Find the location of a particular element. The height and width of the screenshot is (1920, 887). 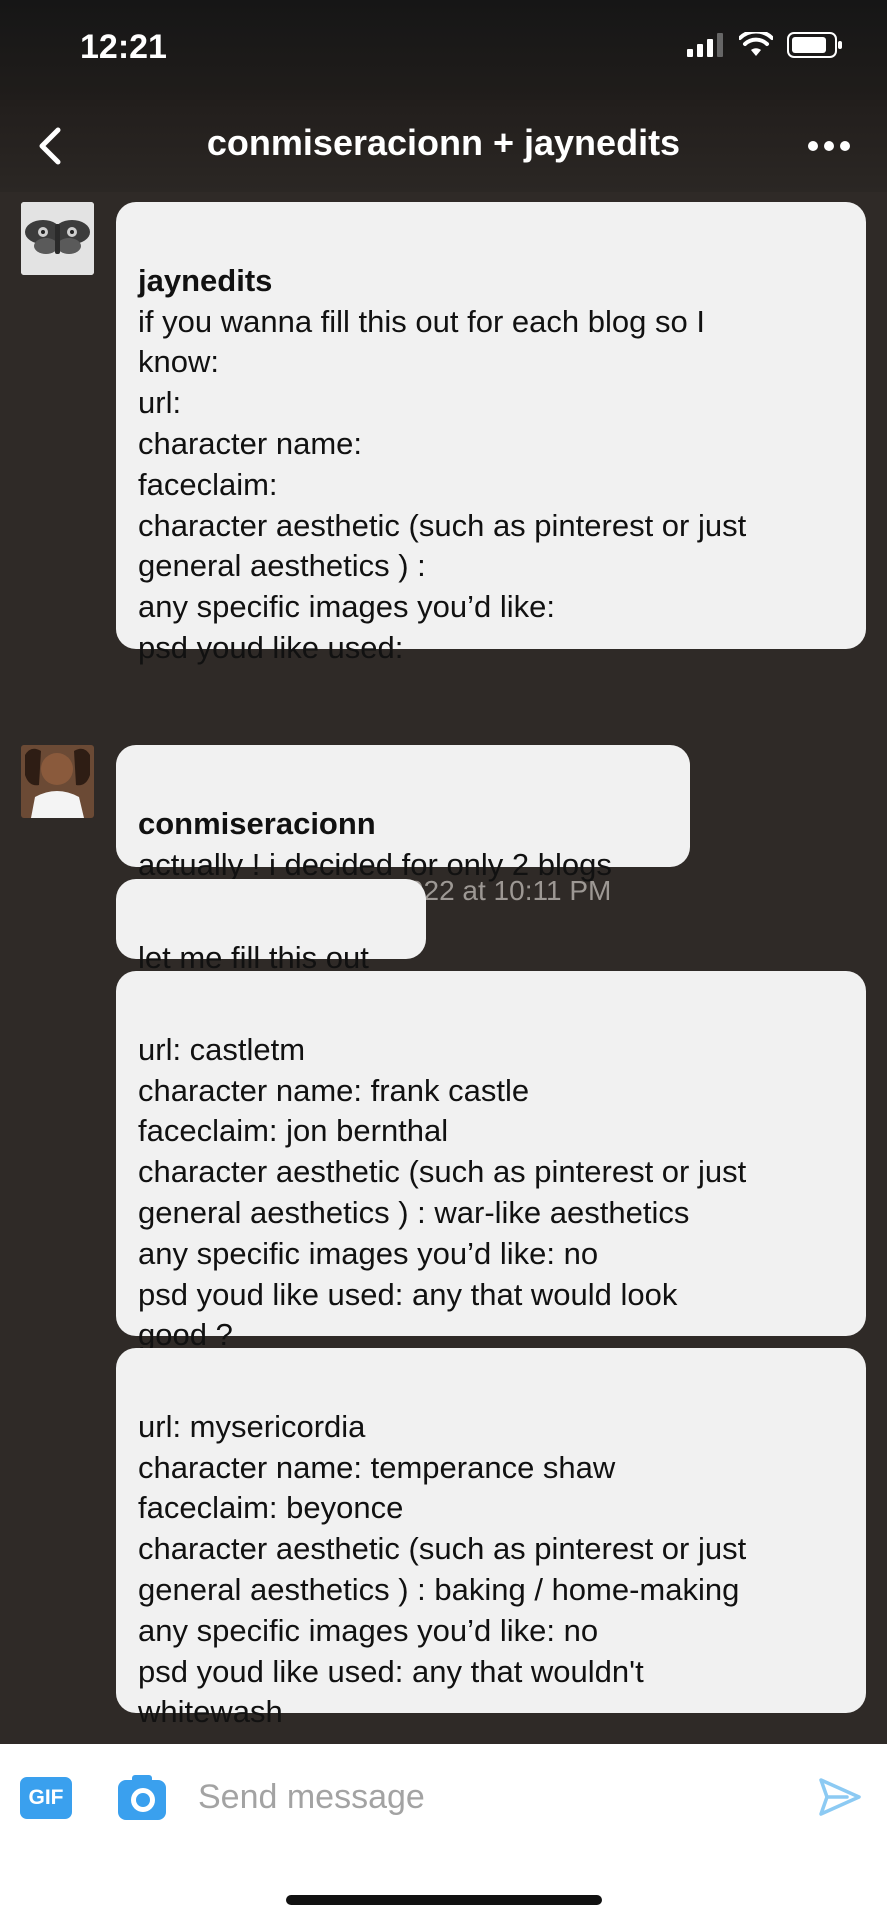

avatar-jaynedits is located at coordinates (57, 238).